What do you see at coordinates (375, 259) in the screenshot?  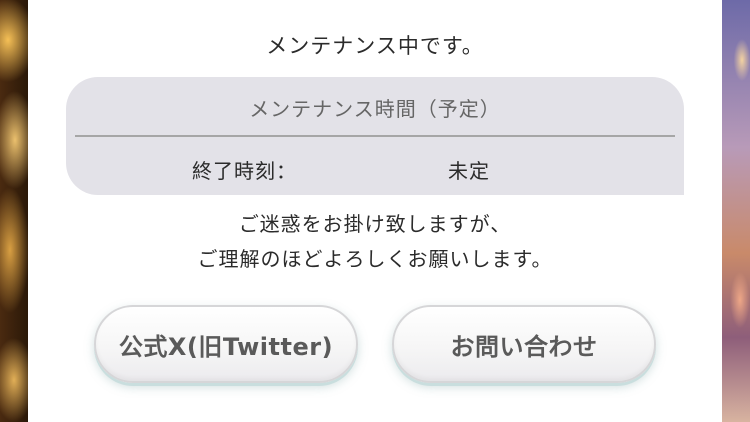 I see `apology-message-line: ご理解のほどよろしくお願いします。` at bounding box center [375, 259].